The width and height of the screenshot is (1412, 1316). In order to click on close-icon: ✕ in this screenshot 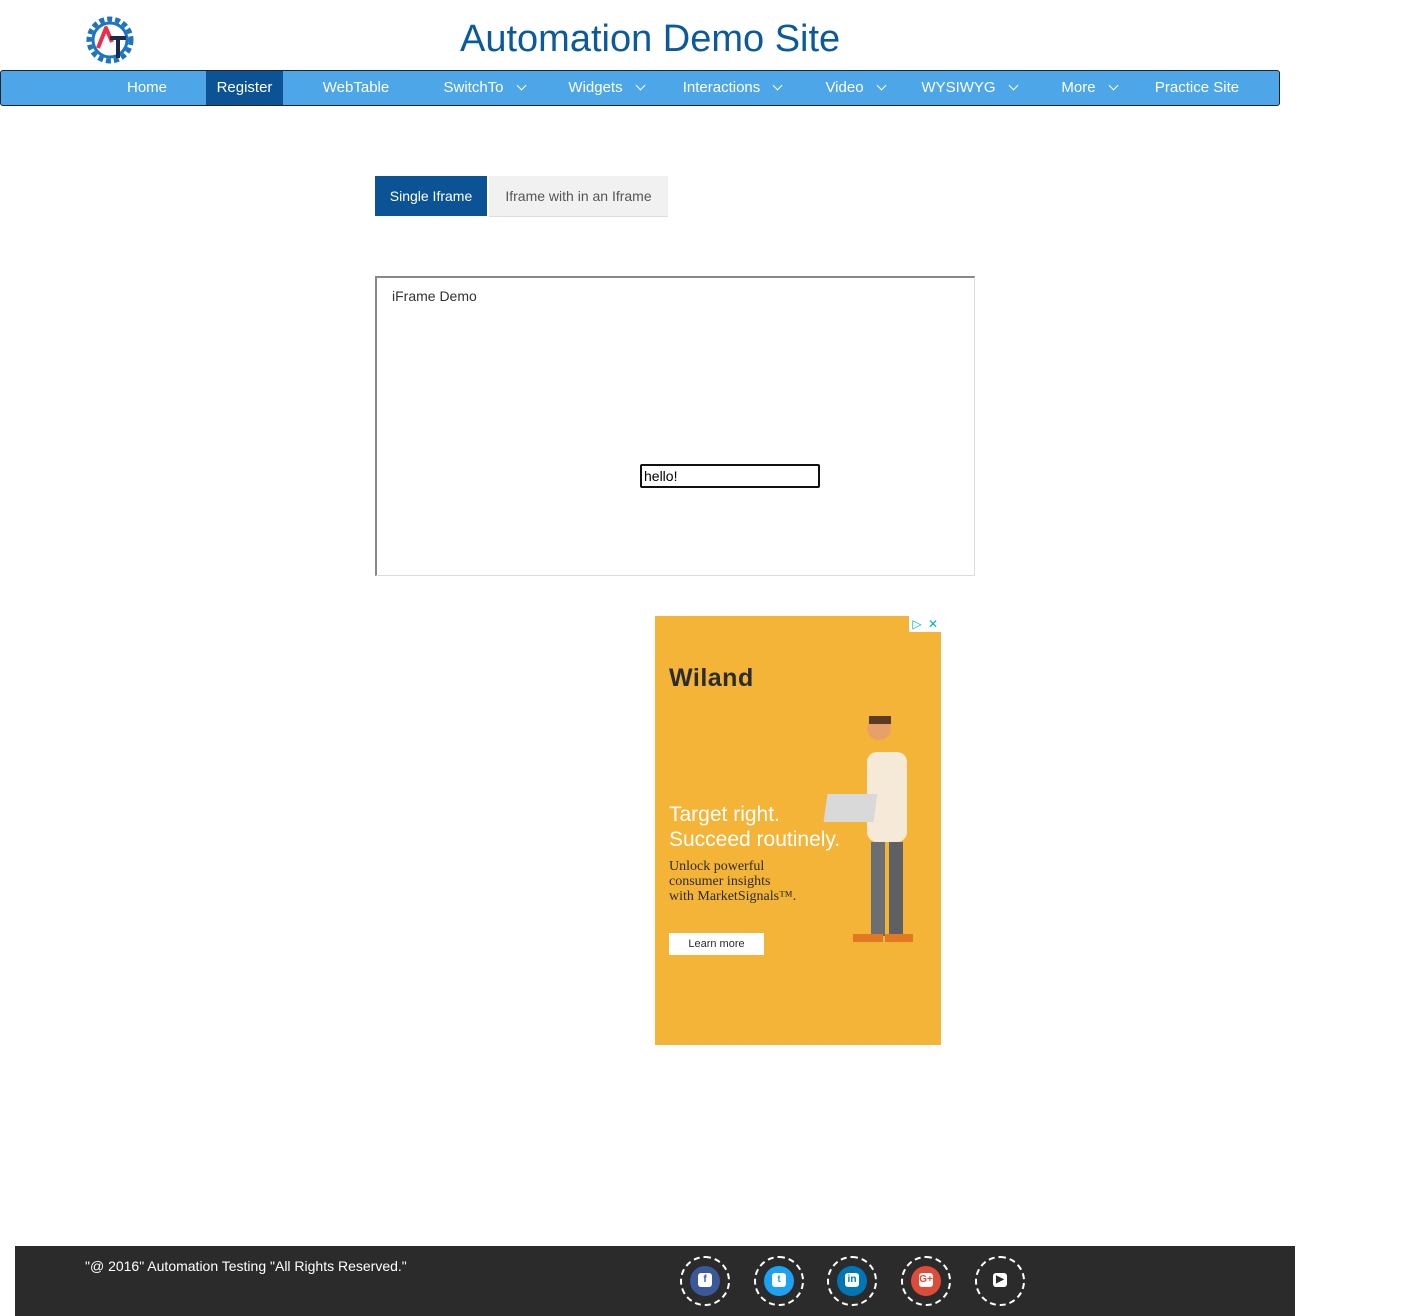, I will do `click(933, 624)`.